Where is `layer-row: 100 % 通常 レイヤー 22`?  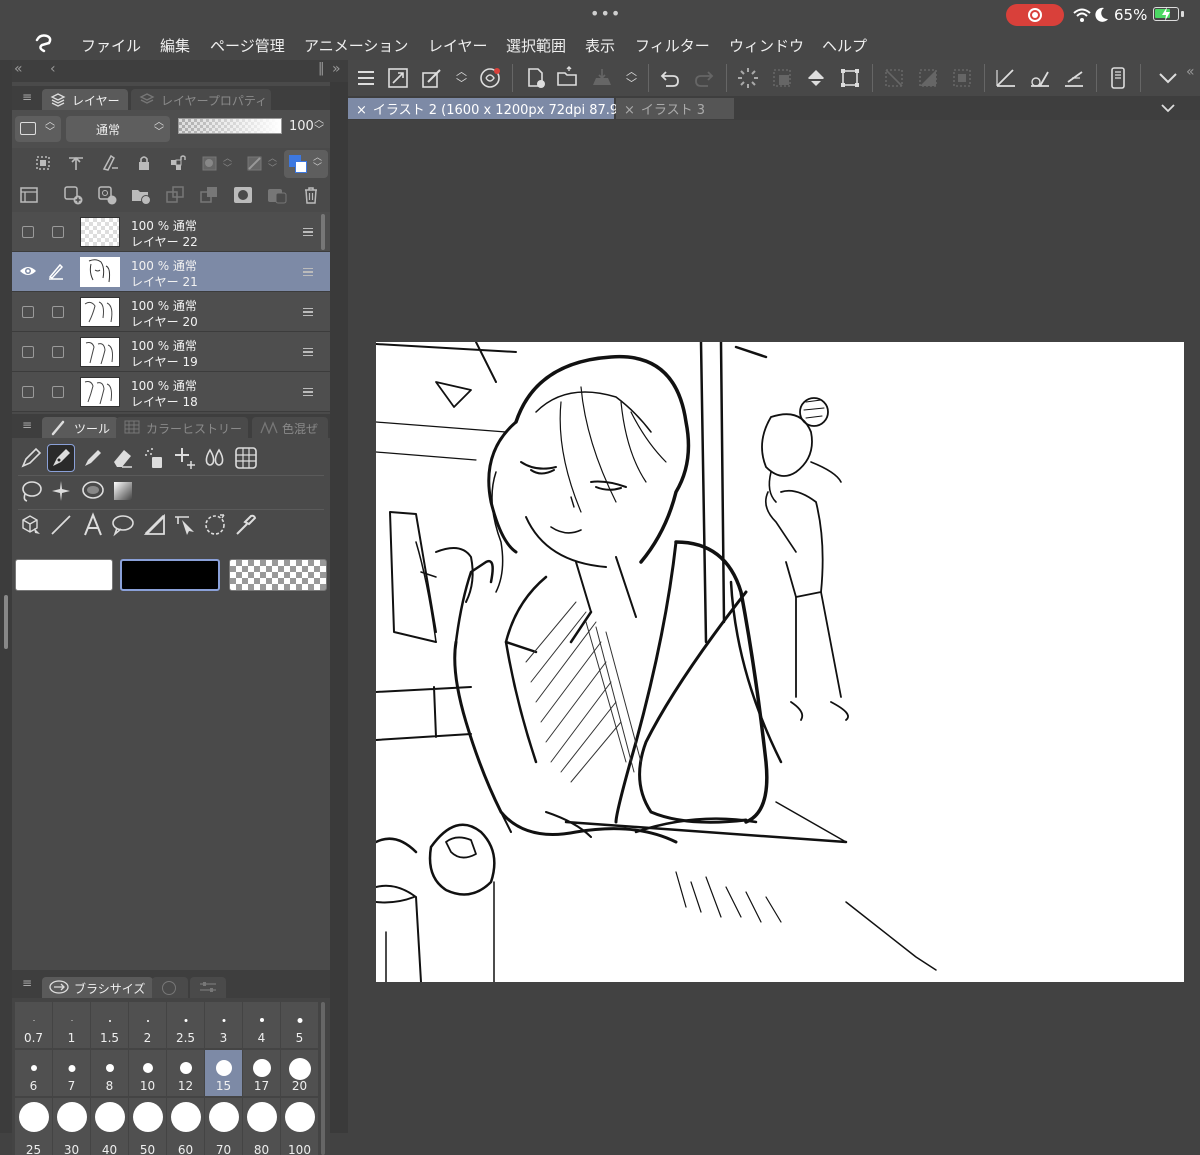 layer-row: 100 % 通常 レイヤー 22 is located at coordinates (171, 232).